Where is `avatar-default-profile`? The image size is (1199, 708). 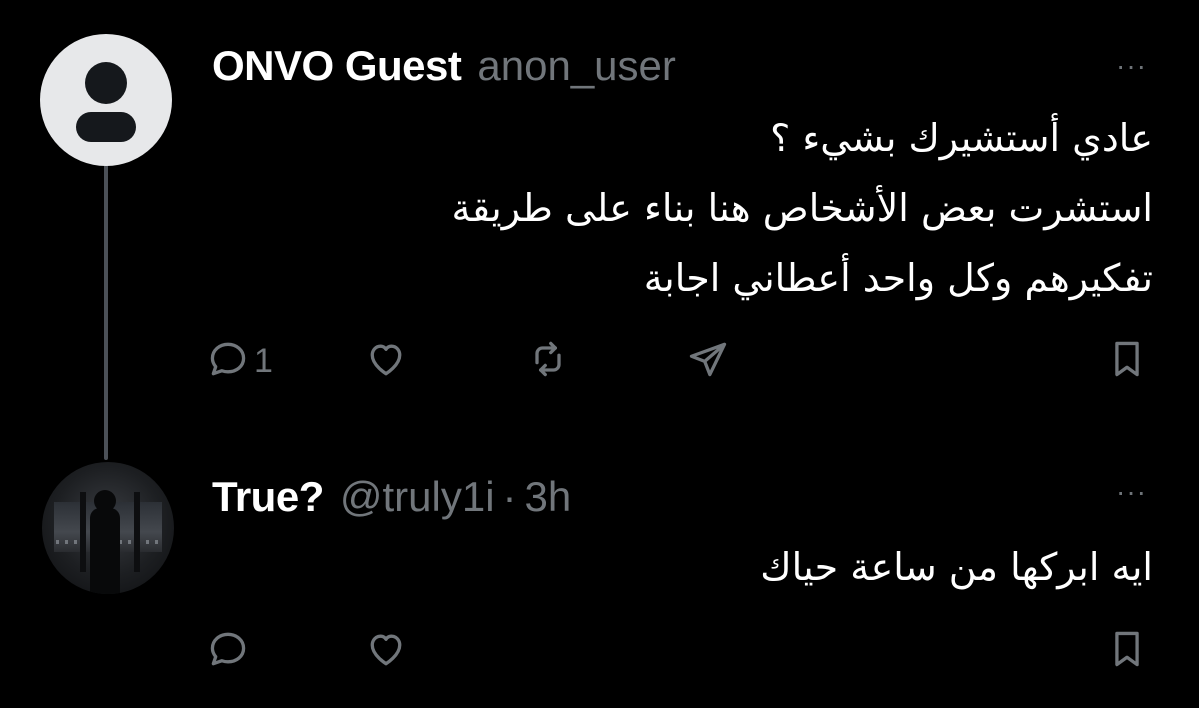
avatar-default-profile is located at coordinates (106, 100).